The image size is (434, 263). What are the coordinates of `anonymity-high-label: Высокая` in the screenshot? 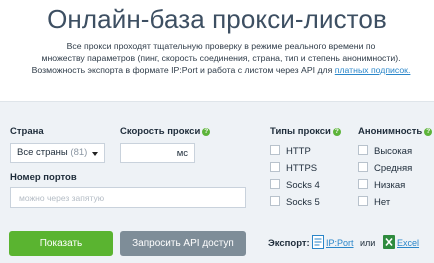 It's located at (393, 151).